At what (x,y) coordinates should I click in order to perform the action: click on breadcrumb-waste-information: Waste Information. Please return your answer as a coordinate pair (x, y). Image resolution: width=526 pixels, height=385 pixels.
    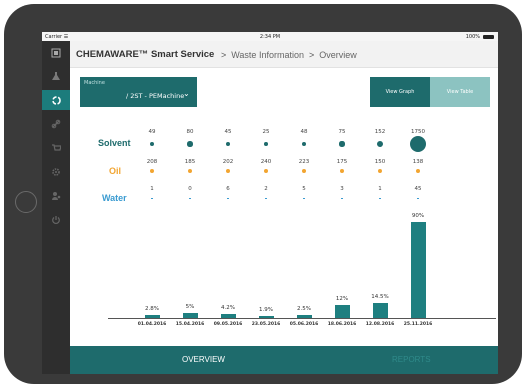
    Looking at the image, I should click on (267, 55).